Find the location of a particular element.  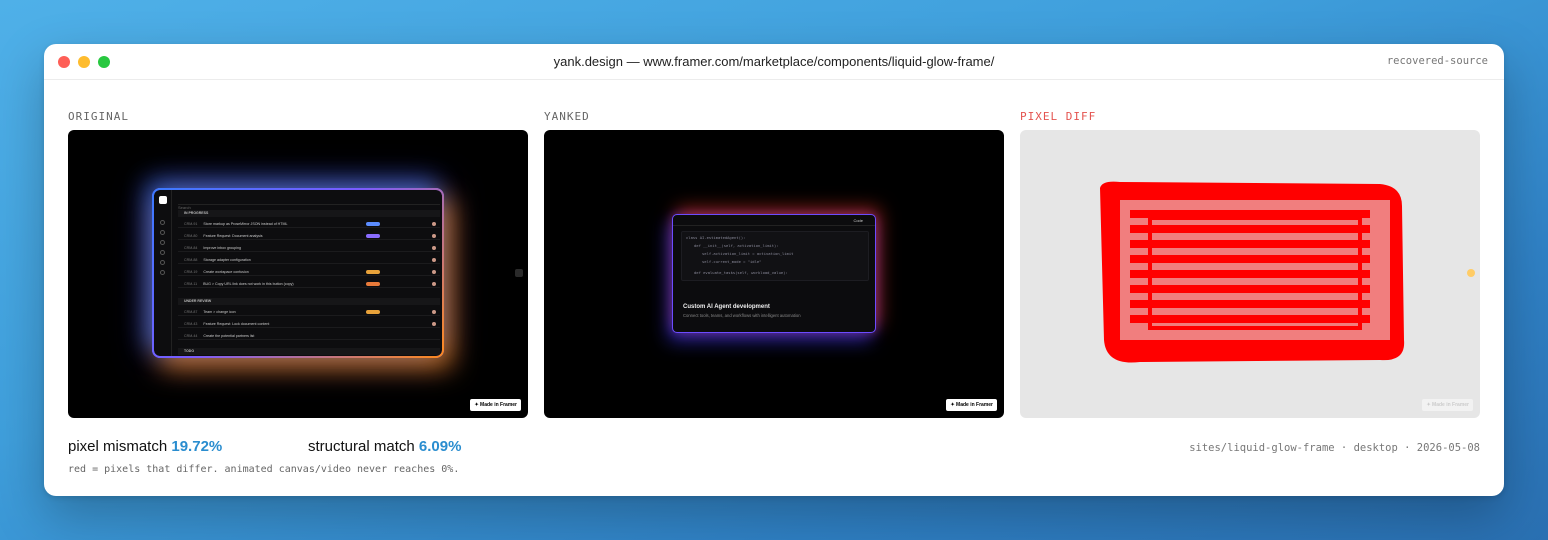

section-under-review: UNDER REVIEW is located at coordinates (309, 301).